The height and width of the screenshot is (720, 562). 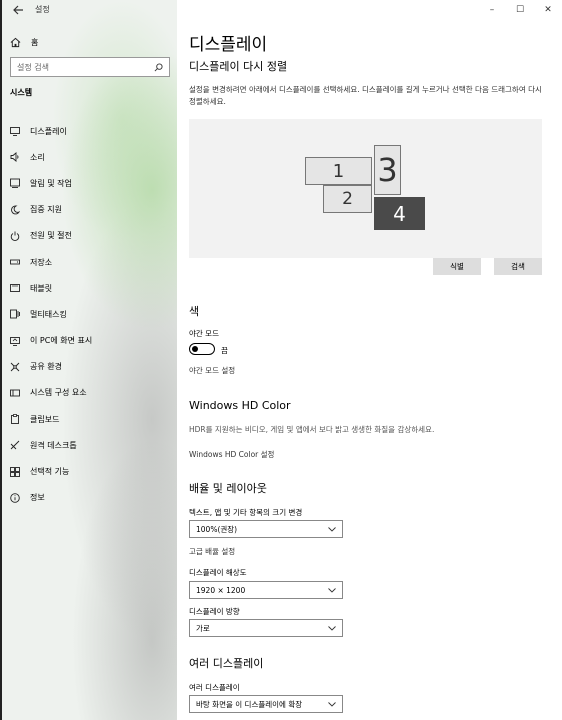 I want to click on sidebar-item-label: 선택적 기능, so click(x=50, y=472).